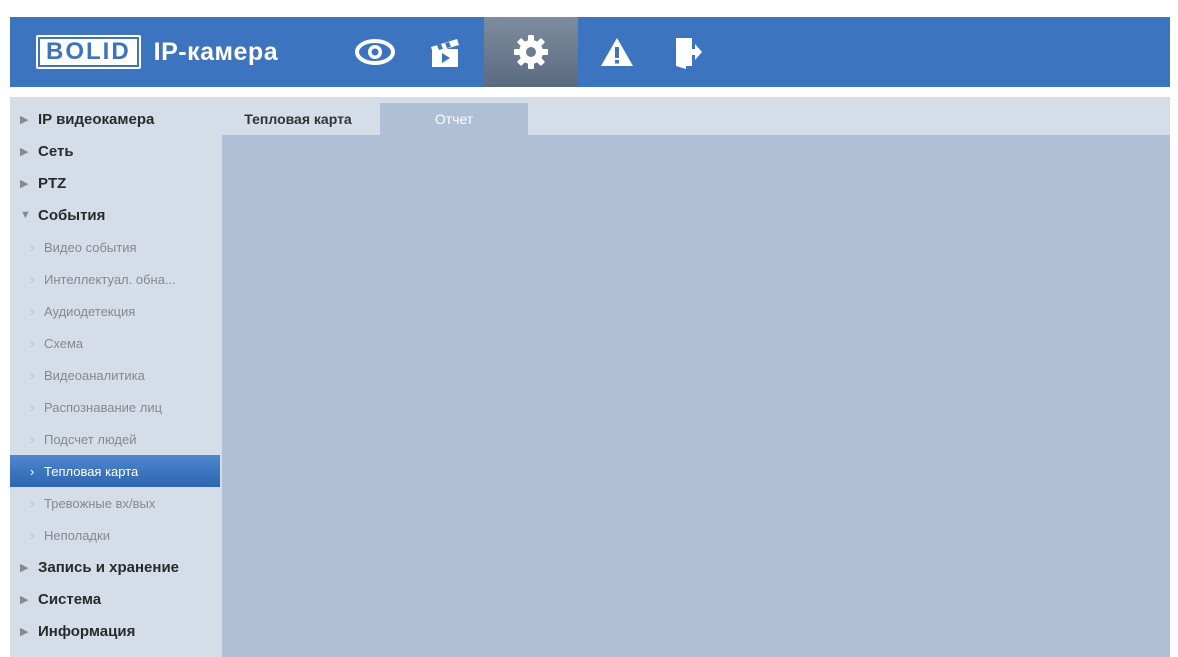 The height and width of the screenshot is (657, 1178). I want to click on top-header: BOLID IP-камера, so click(590, 52).